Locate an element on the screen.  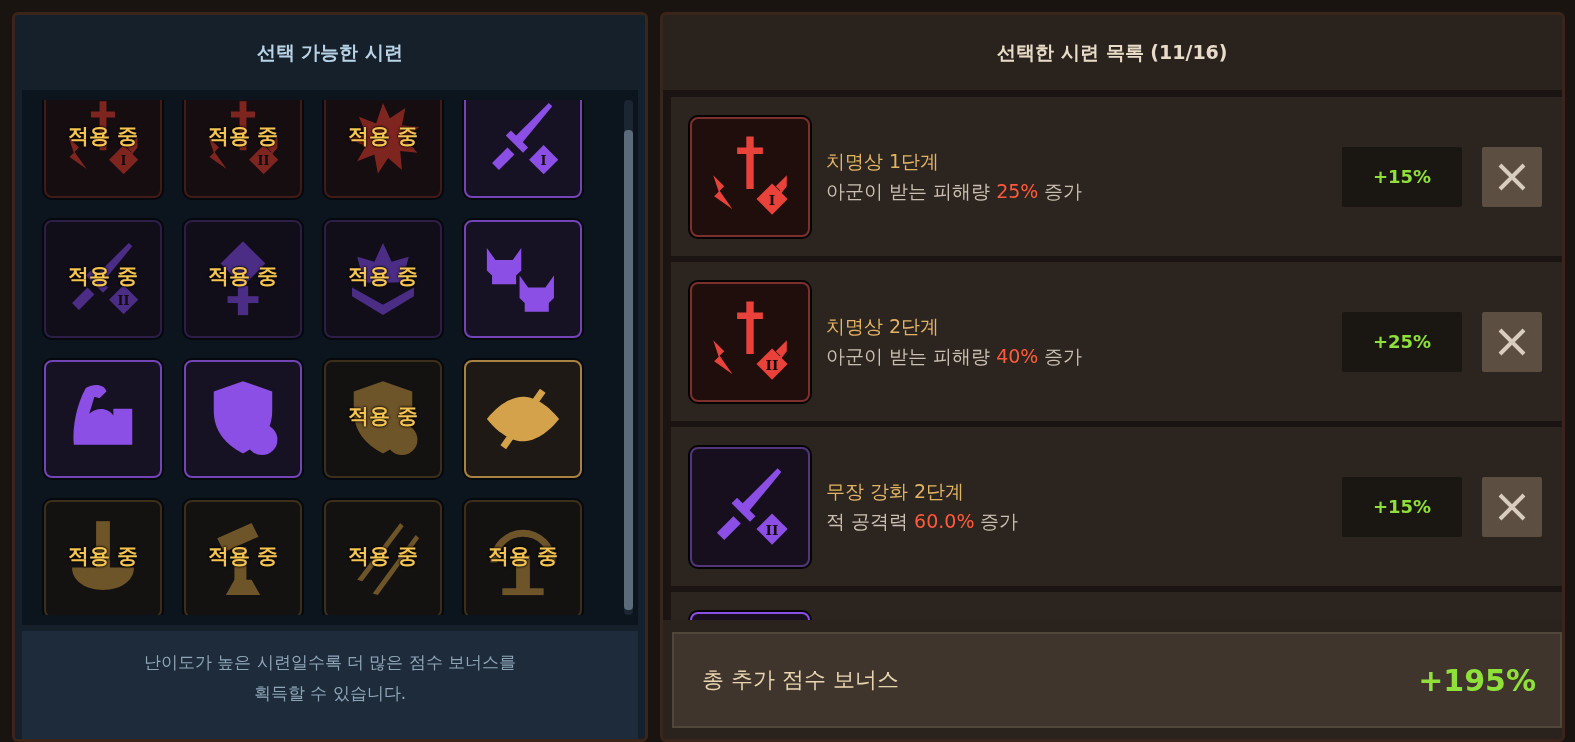
trial-tile: 적용 중 I is located at coordinates (103, 149).